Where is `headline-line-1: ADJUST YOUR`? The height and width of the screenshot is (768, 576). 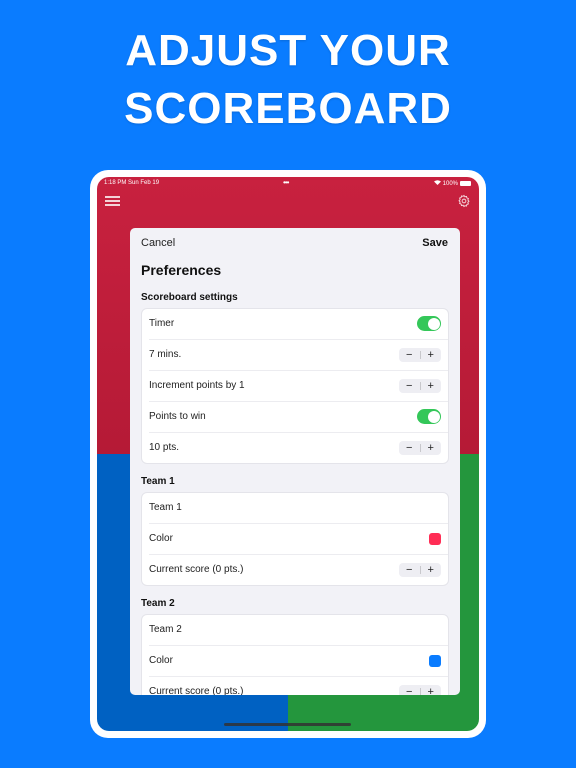 headline-line-1: ADJUST YOUR is located at coordinates (288, 50).